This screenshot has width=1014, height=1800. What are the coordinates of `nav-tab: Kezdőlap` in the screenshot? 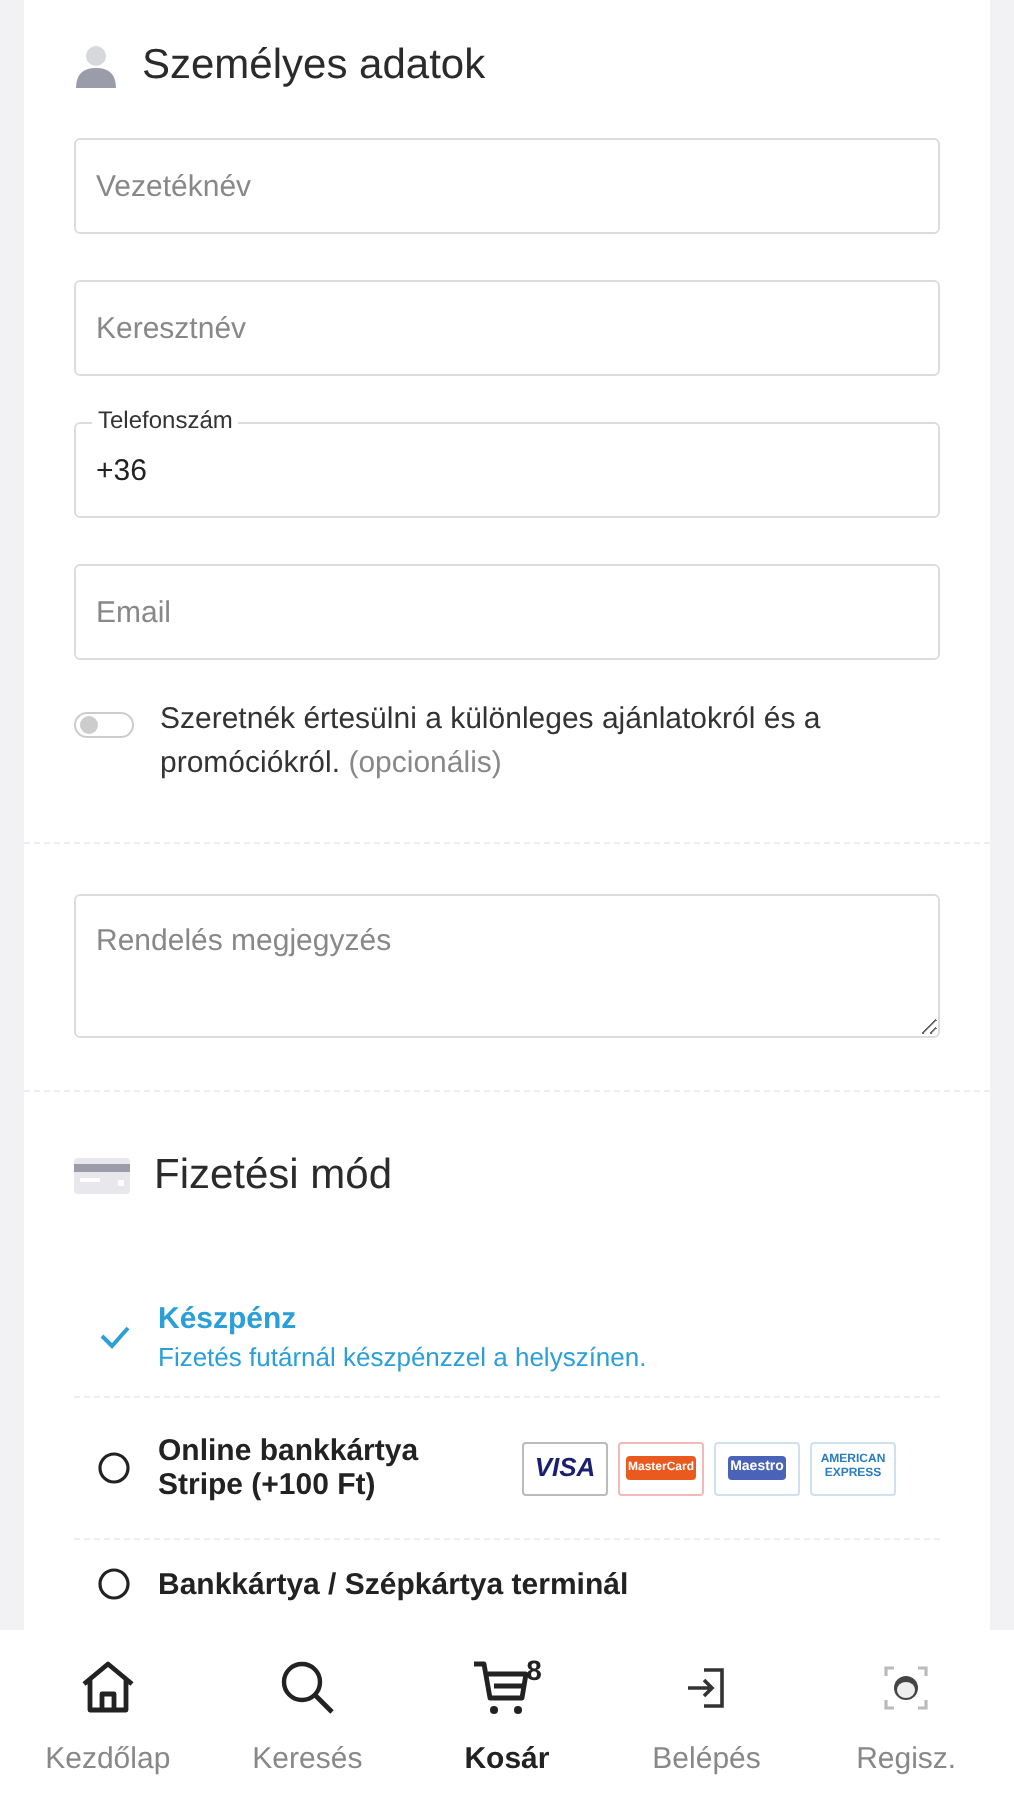 It's located at (107, 1715).